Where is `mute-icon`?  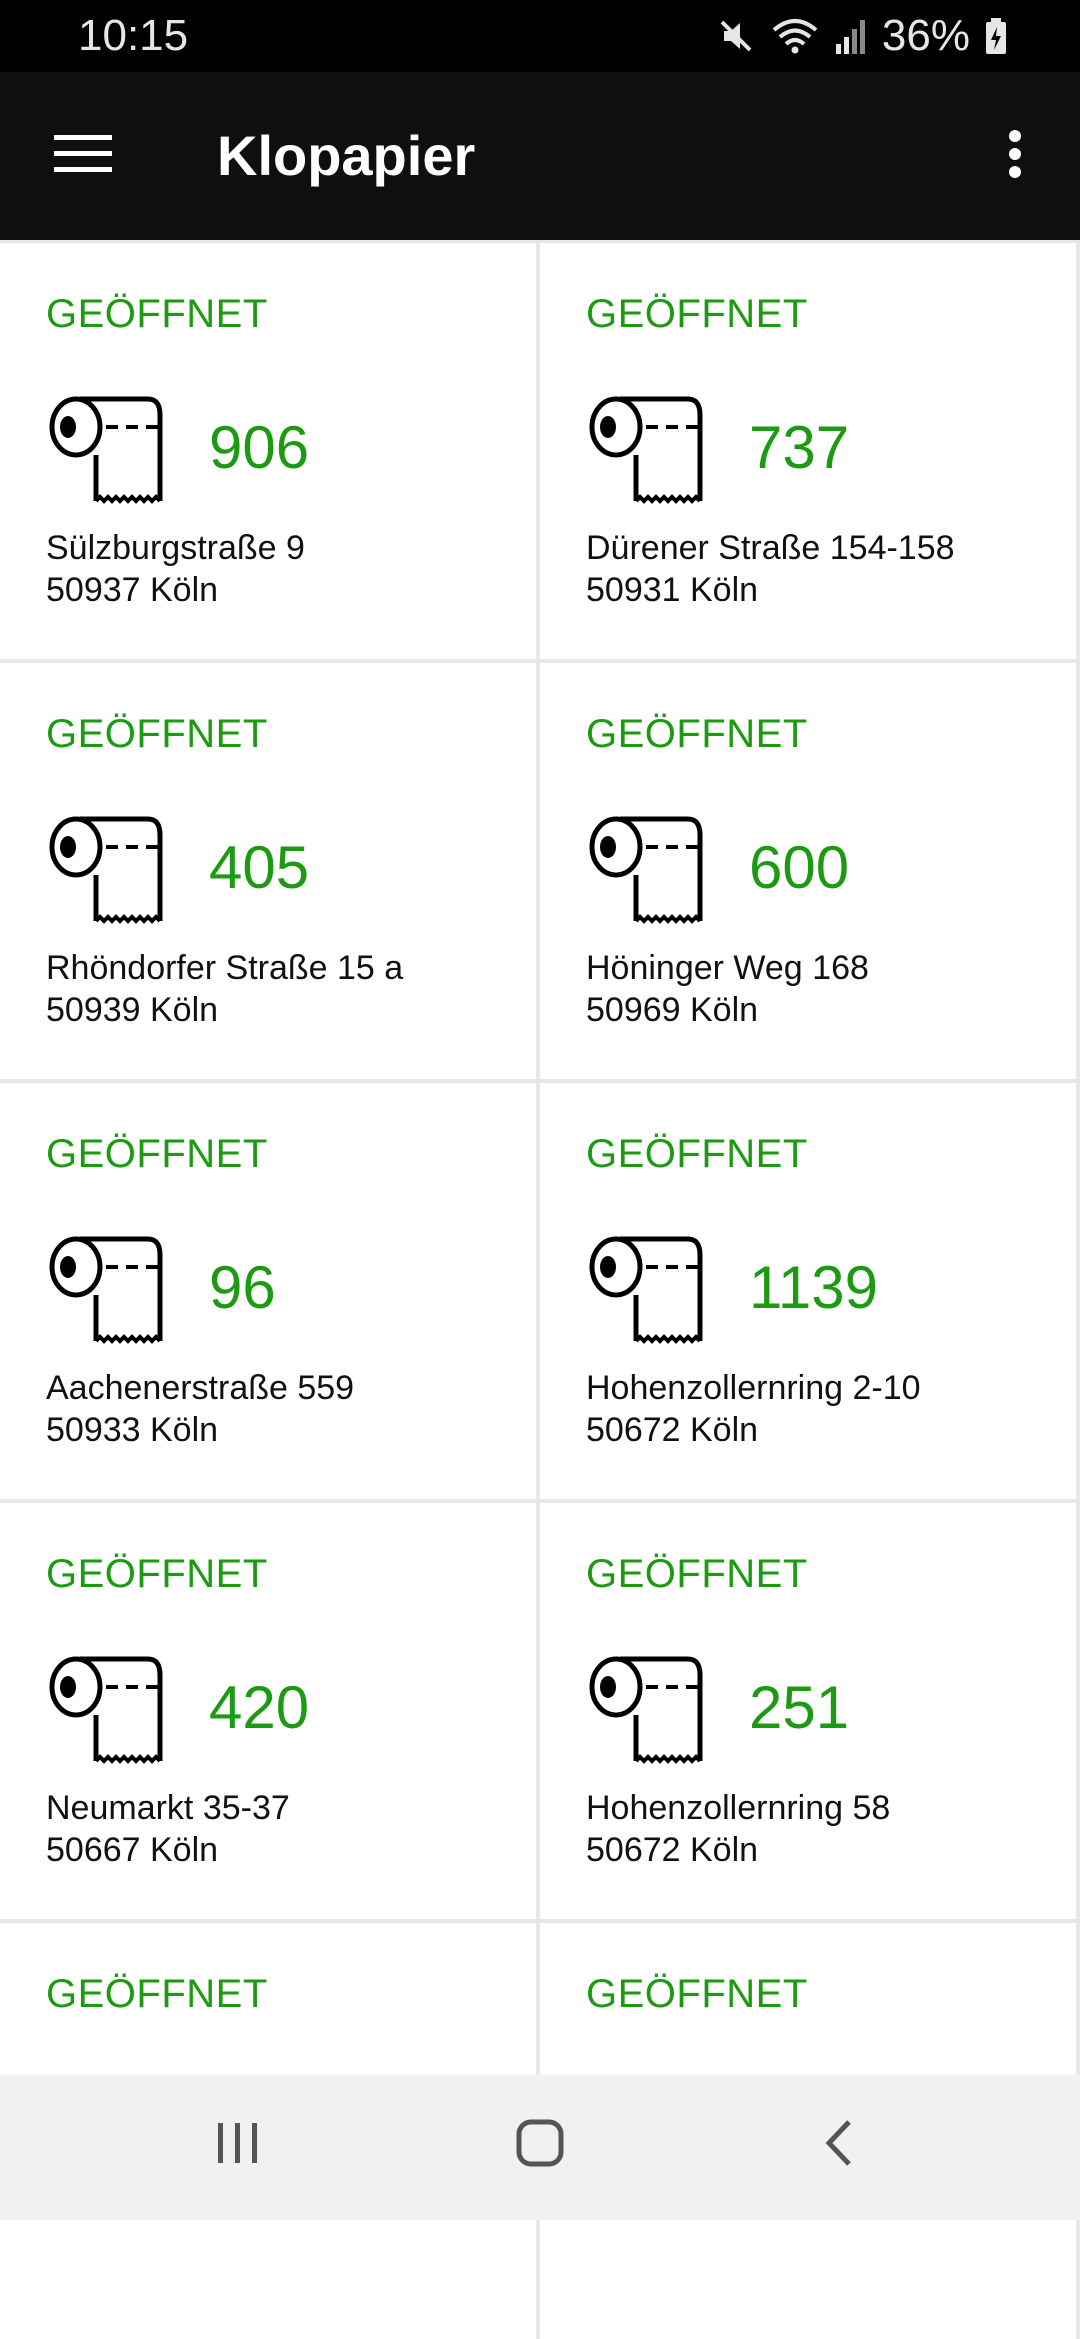
mute-icon is located at coordinates (736, 36).